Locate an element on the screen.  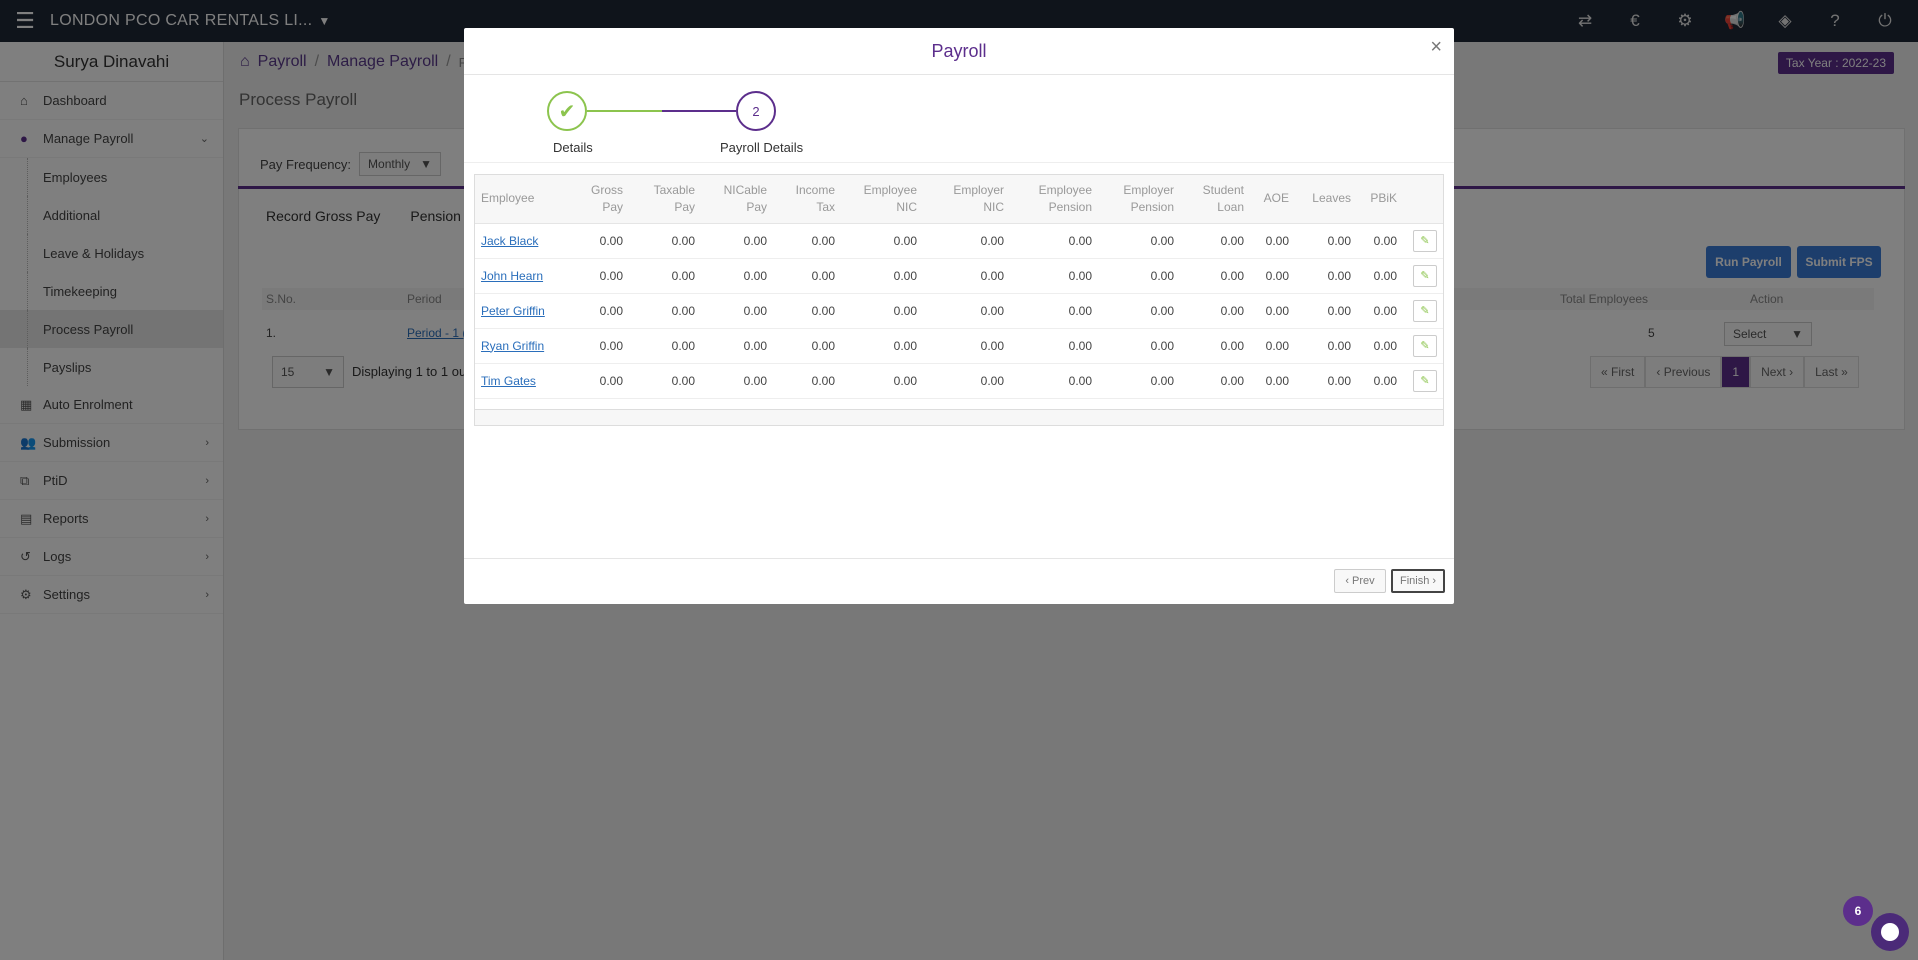
chat-icon is located at coordinates (1890, 932).